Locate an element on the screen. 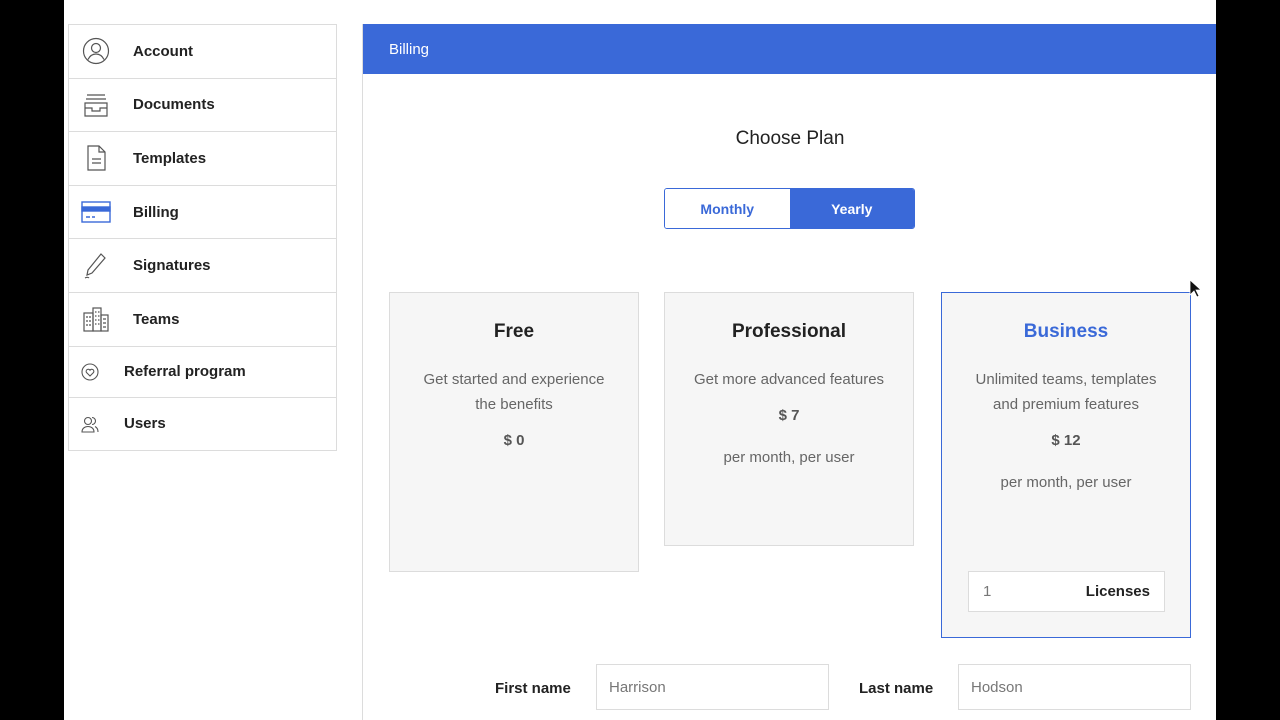  plan-price: $ 12 is located at coordinates (1066, 440).